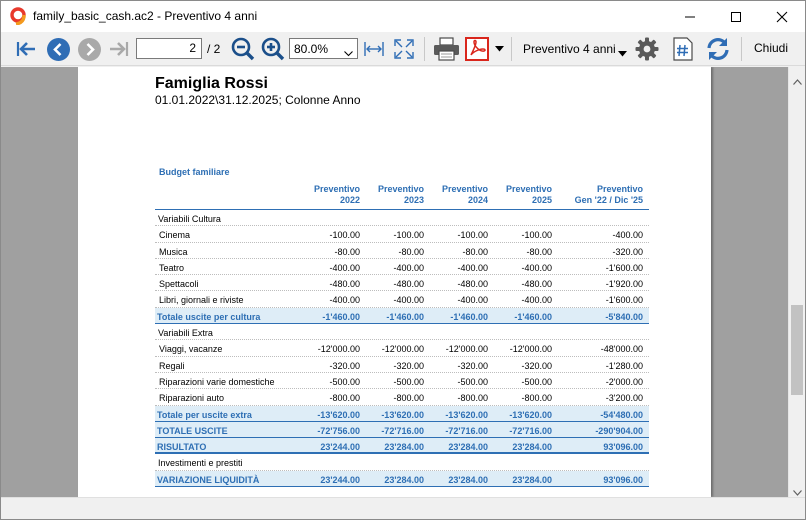 The height and width of the screenshot is (520, 806). Describe the element at coordinates (621, 414) in the screenshot. I see `table-cell: -54'480.00` at that location.